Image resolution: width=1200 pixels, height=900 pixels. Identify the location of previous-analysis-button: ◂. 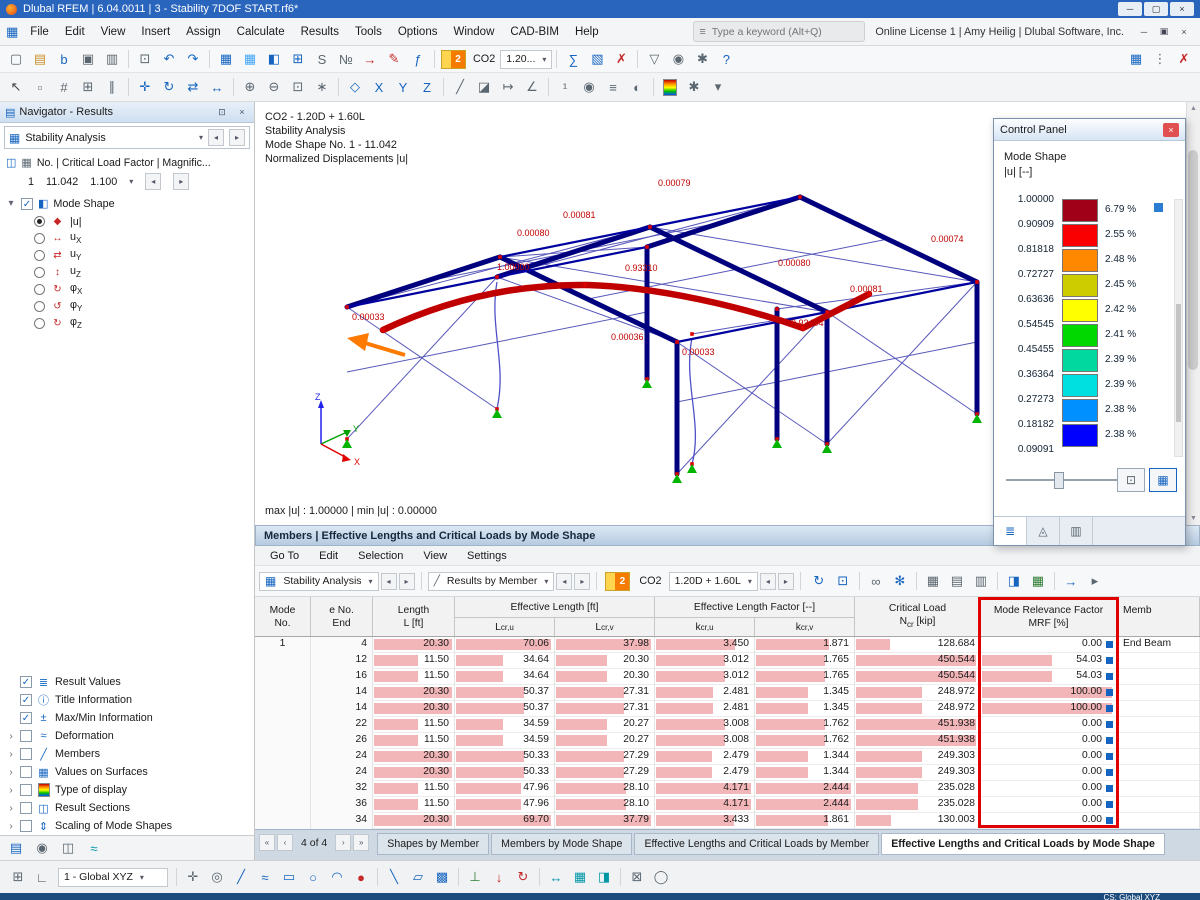
(388, 581).